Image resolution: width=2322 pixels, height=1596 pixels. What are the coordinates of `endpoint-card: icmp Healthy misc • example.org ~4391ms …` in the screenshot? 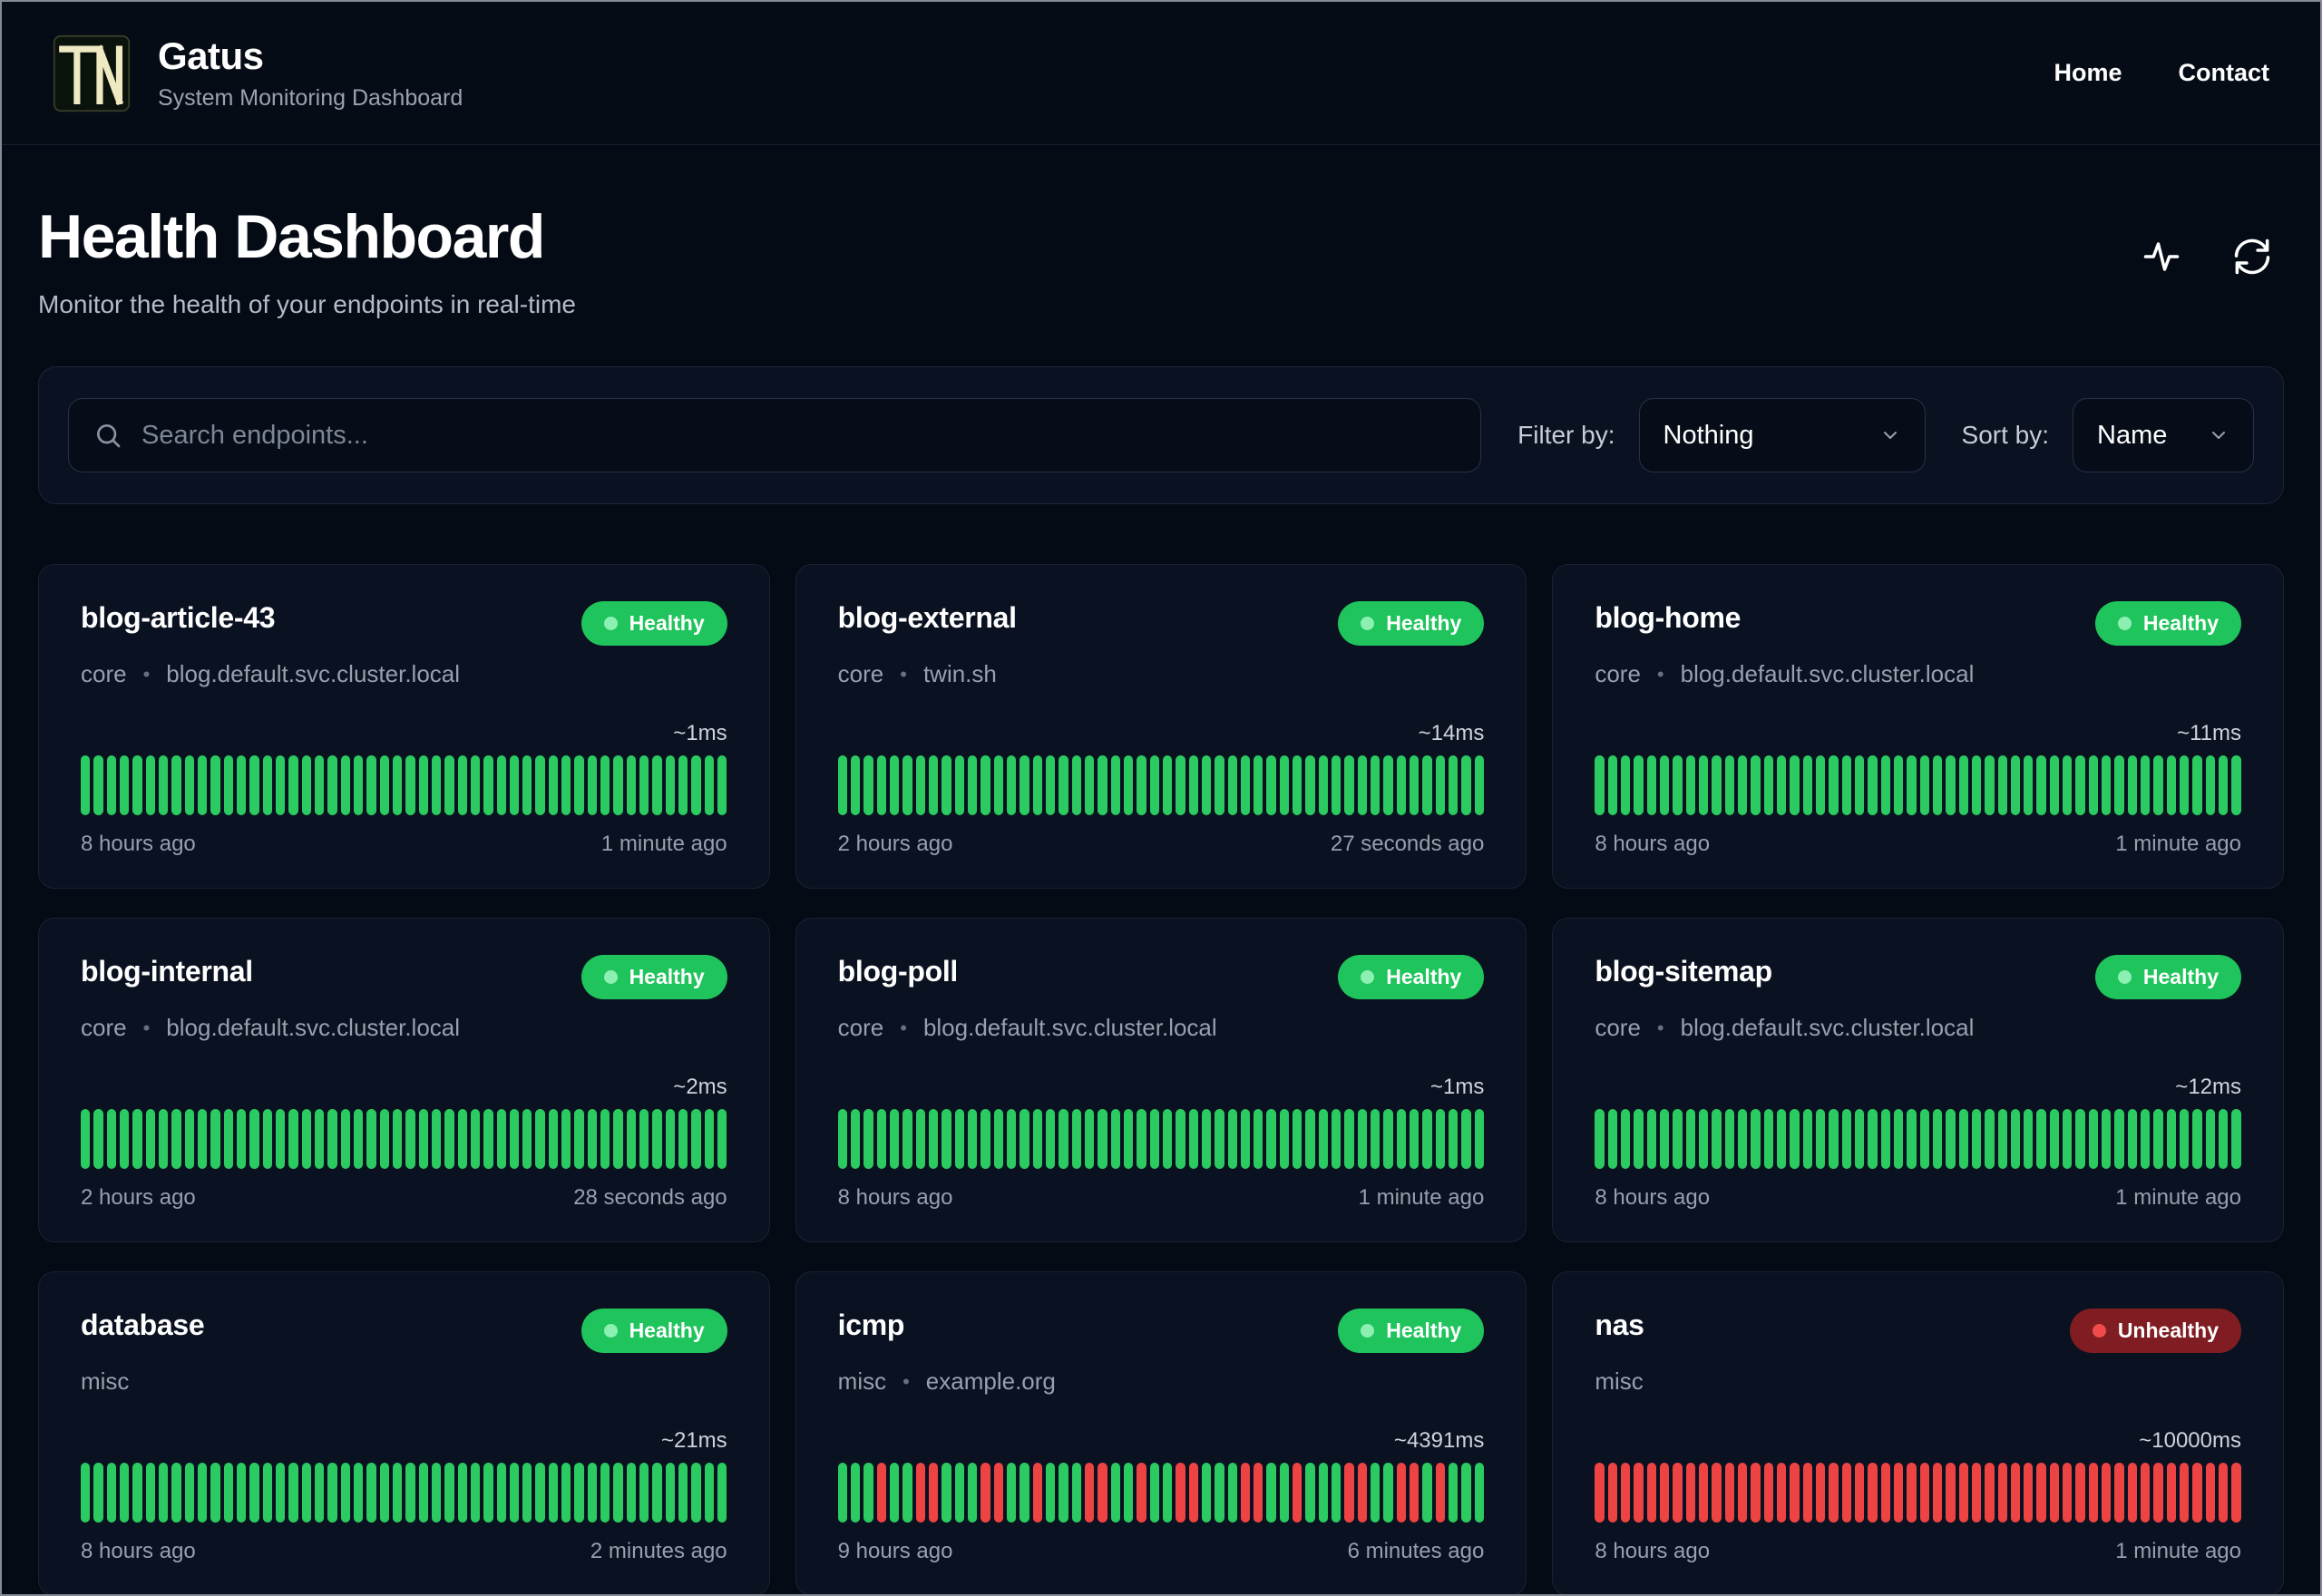 It's located at (1161, 1432).